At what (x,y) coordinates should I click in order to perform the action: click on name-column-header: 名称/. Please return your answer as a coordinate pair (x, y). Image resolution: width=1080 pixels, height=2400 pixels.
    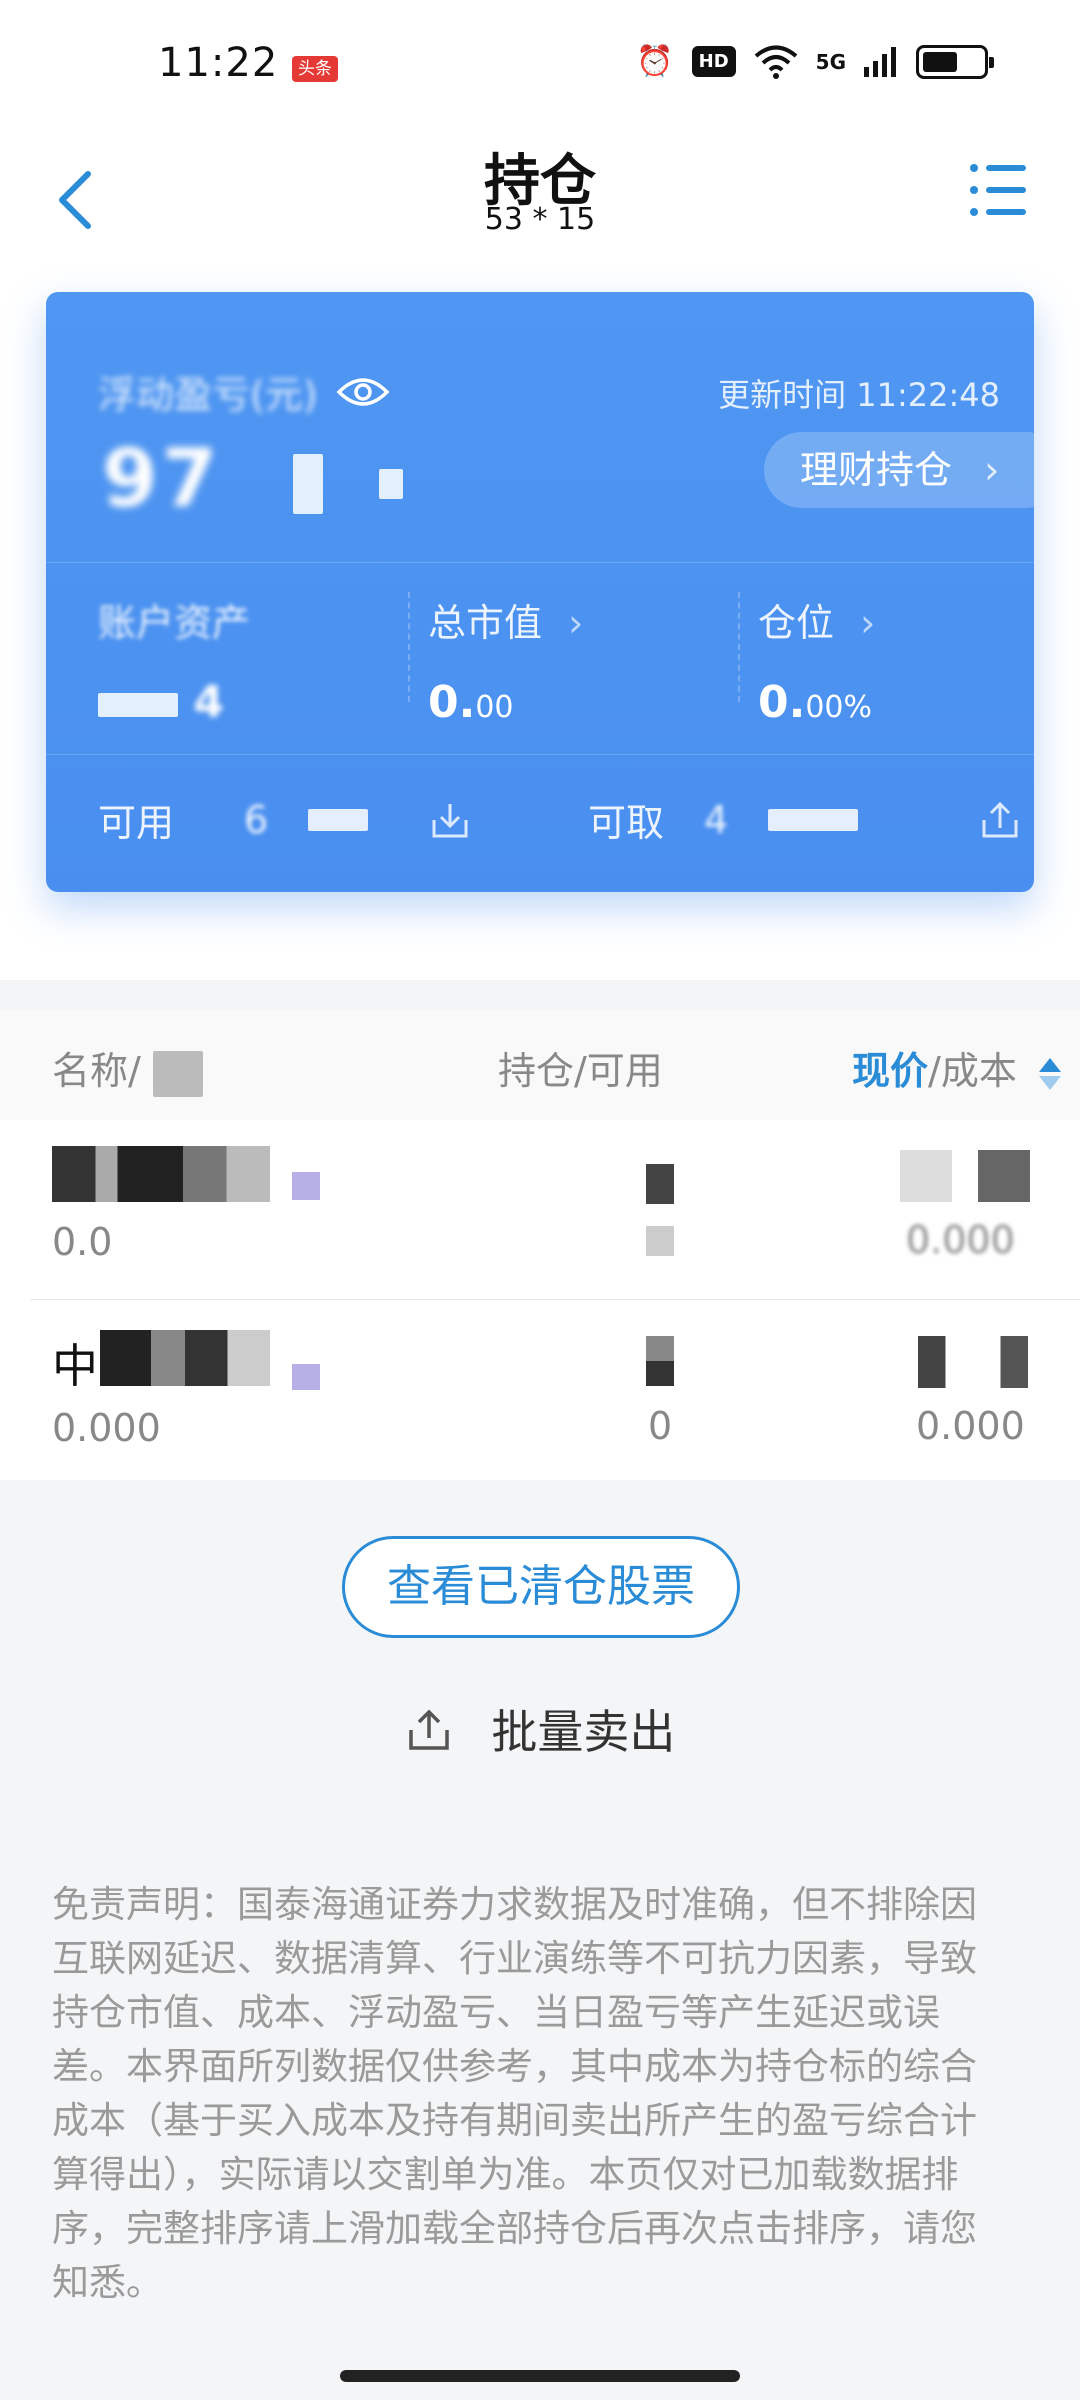
    Looking at the image, I should click on (127, 1068).